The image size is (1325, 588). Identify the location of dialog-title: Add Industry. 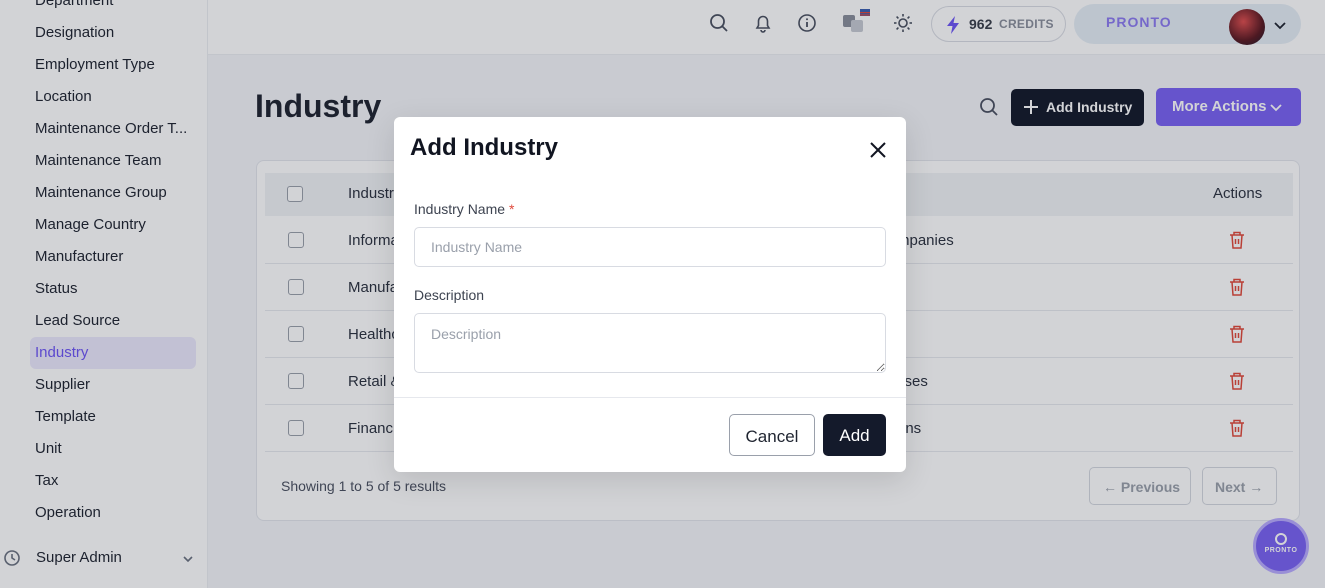
(484, 147).